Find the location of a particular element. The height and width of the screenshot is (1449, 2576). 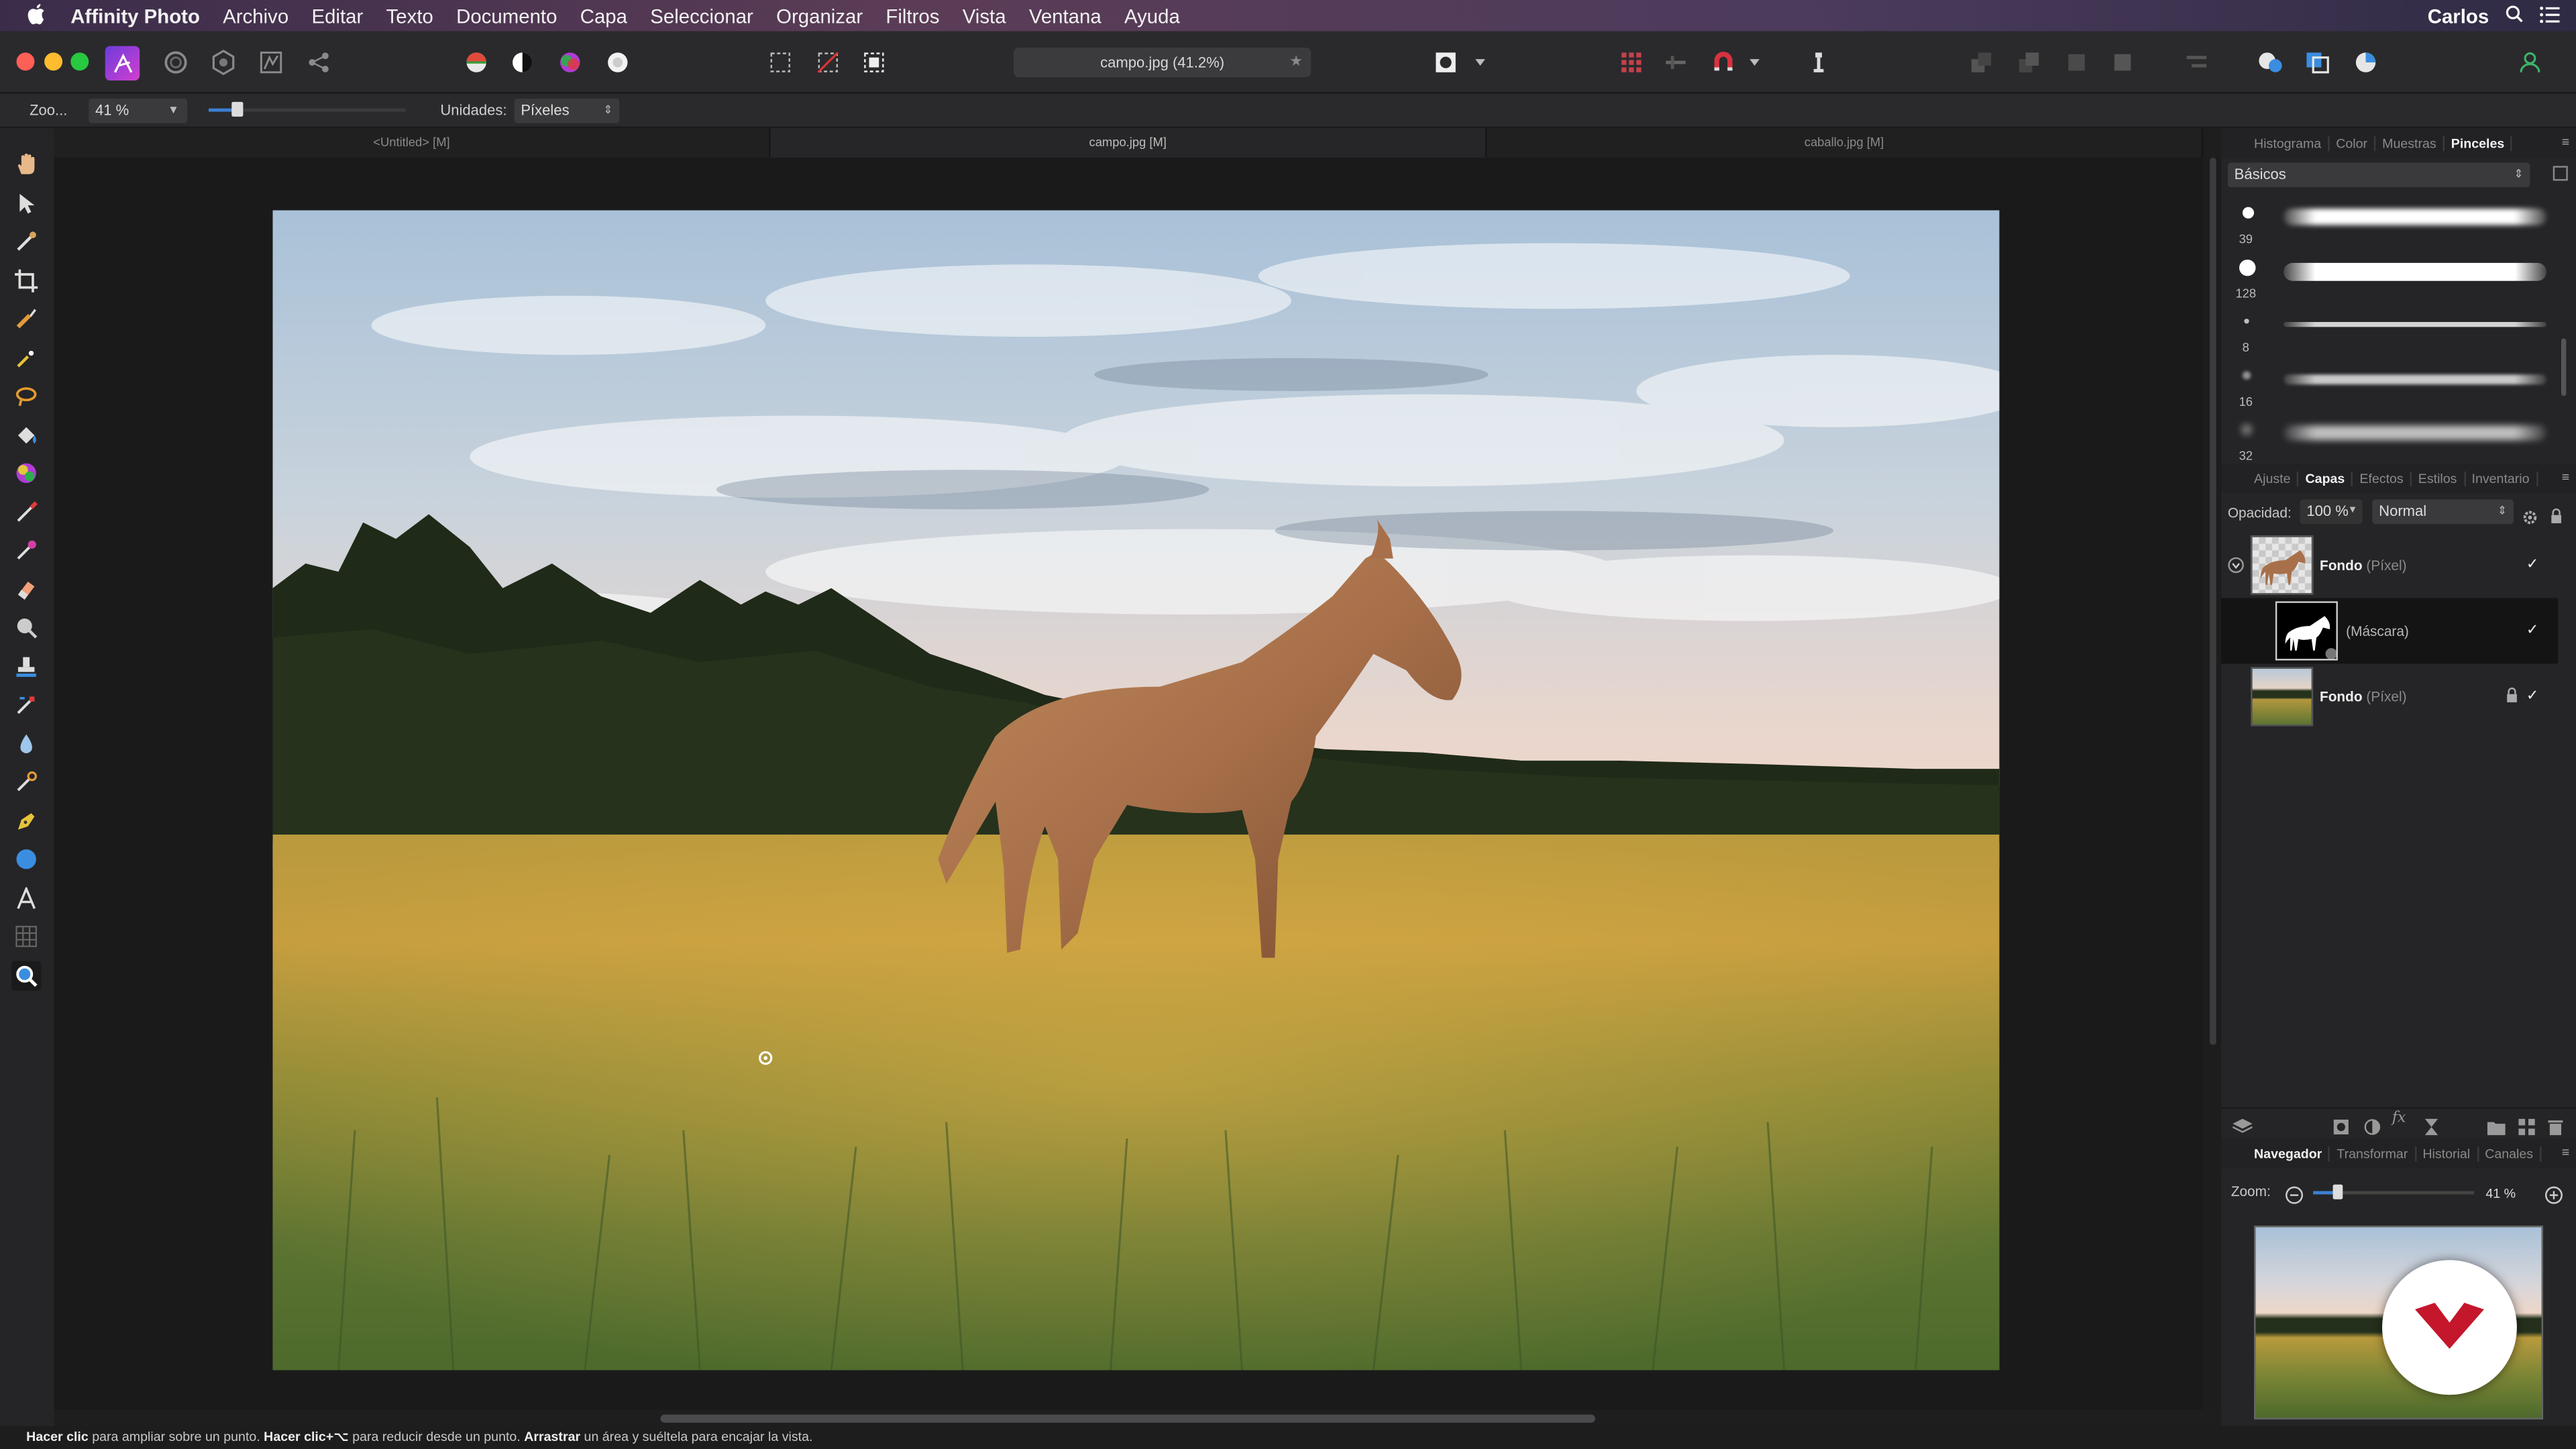

layer-settings-gear-icon is located at coordinates (2530, 519).